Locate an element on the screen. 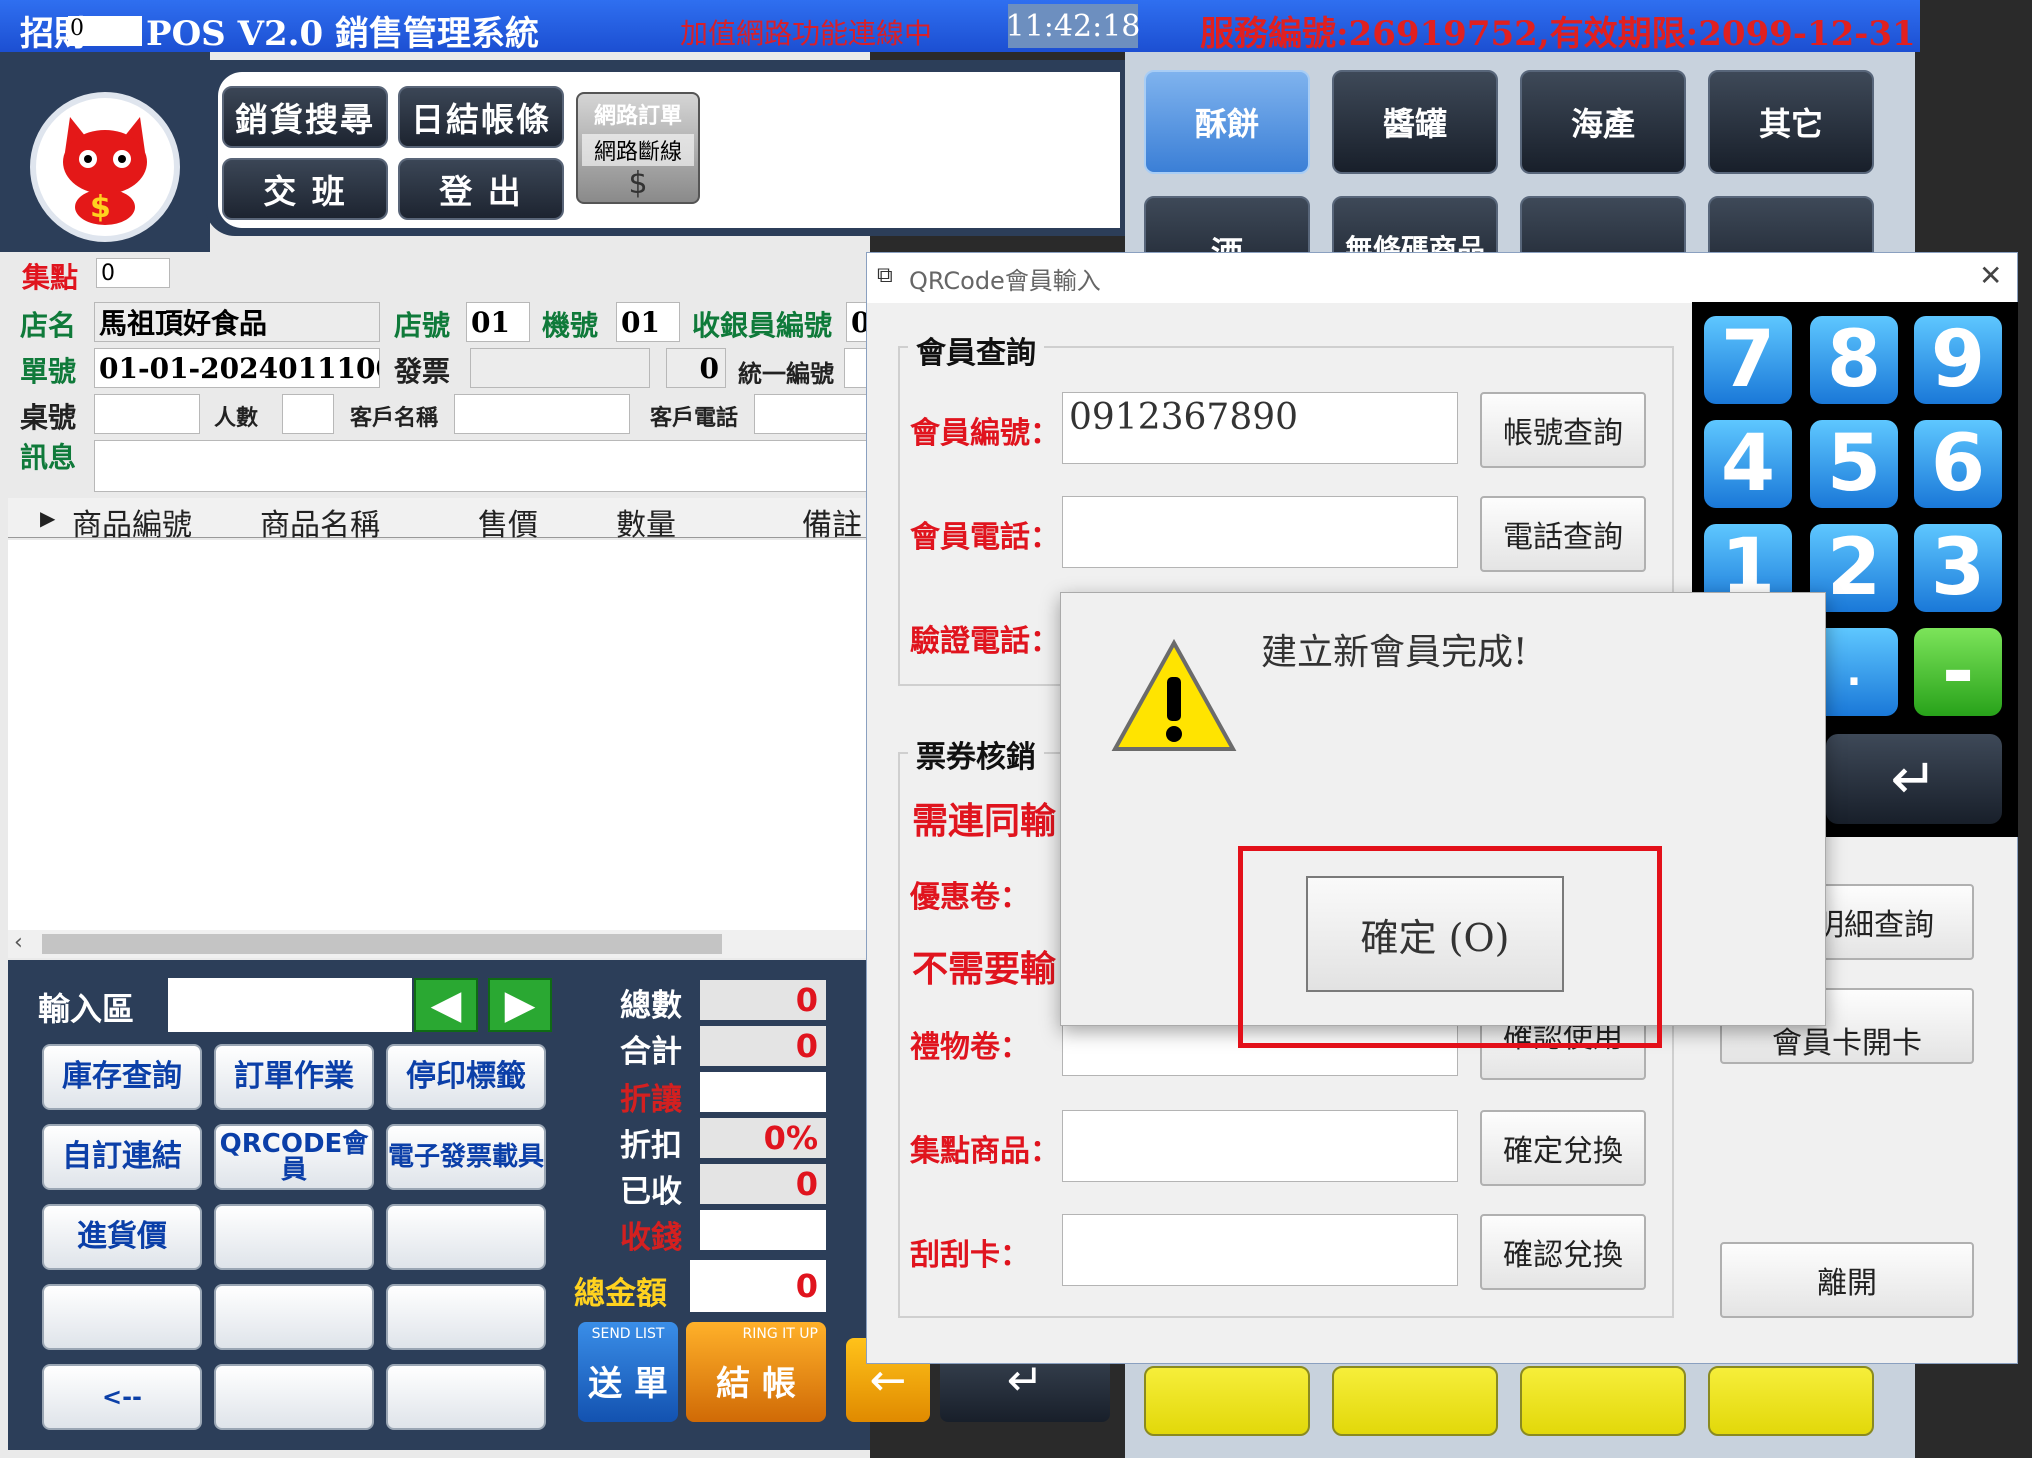 The height and width of the screenshot is (1458, 2032). key-8: 8 is located at coordinates (1854, 360).